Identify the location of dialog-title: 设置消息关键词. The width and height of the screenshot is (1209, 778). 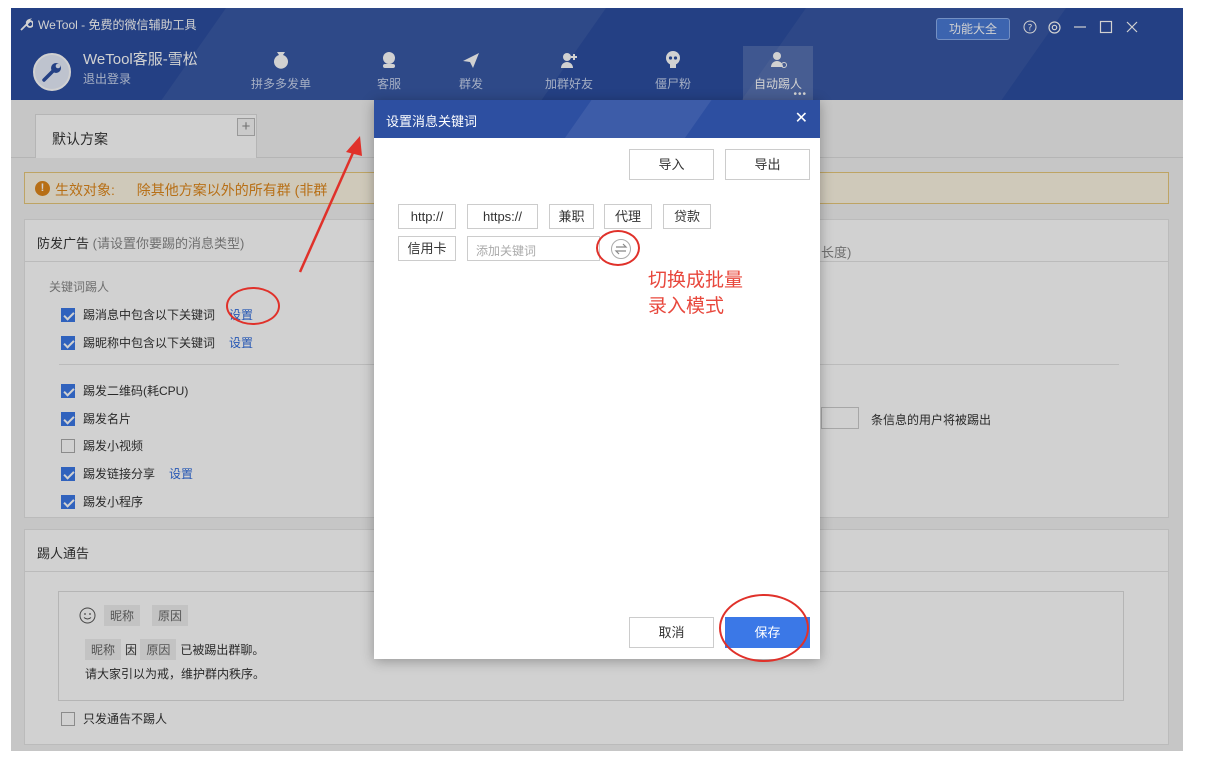
(432, 121).